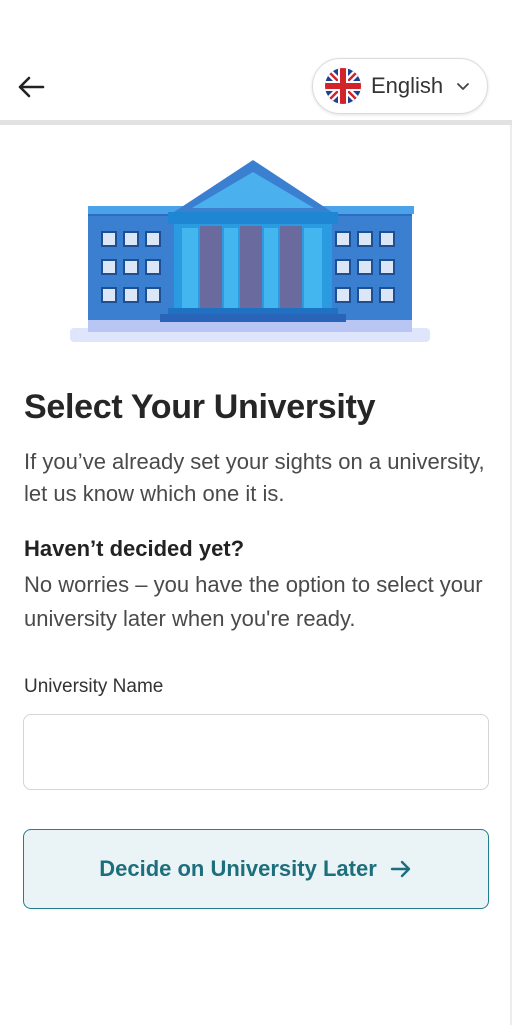 The height and width of the screenshot is (1025, 512). What do you see at coordinates (463, 86) in the screenshot?
I see `chevron-down-icon` at bounding box center [463, 86].